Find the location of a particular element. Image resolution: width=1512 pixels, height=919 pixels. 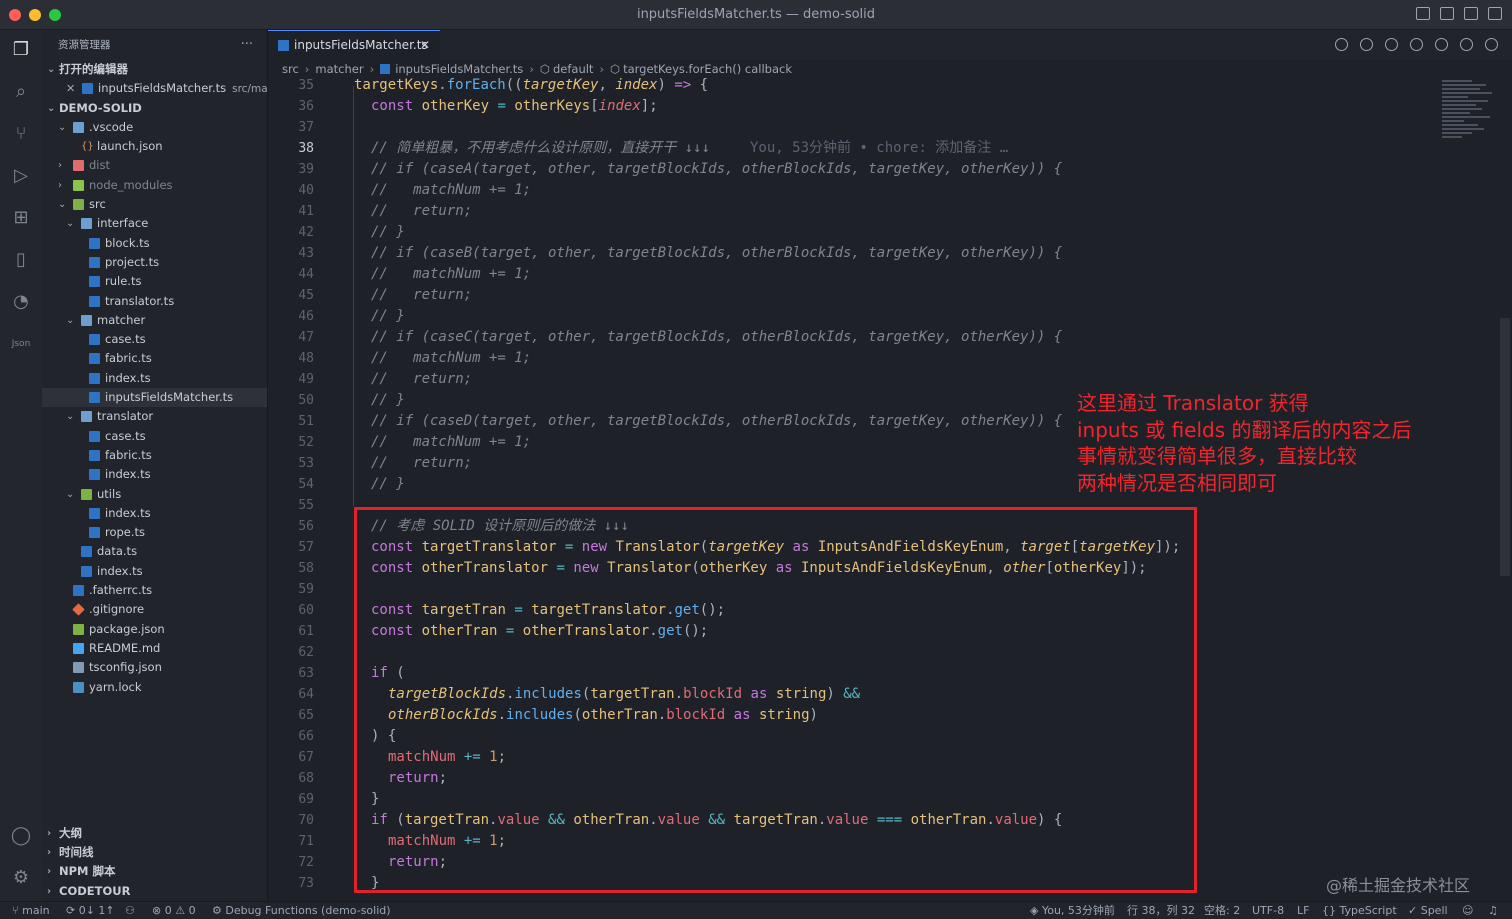

breadcrumb-file: inputsFieldsMatcher.ts is located at coordinates (459, 69).